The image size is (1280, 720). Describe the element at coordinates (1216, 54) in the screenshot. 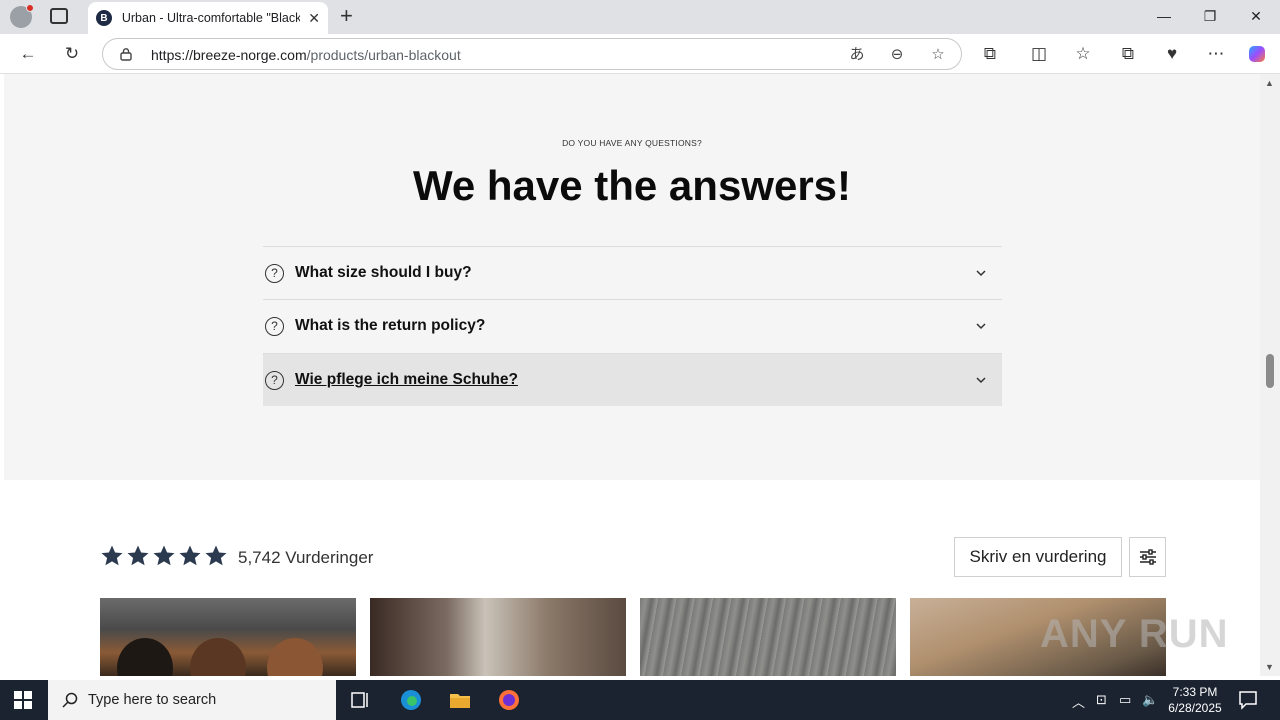

I see `settings-more-icon: ⋯` at that location.